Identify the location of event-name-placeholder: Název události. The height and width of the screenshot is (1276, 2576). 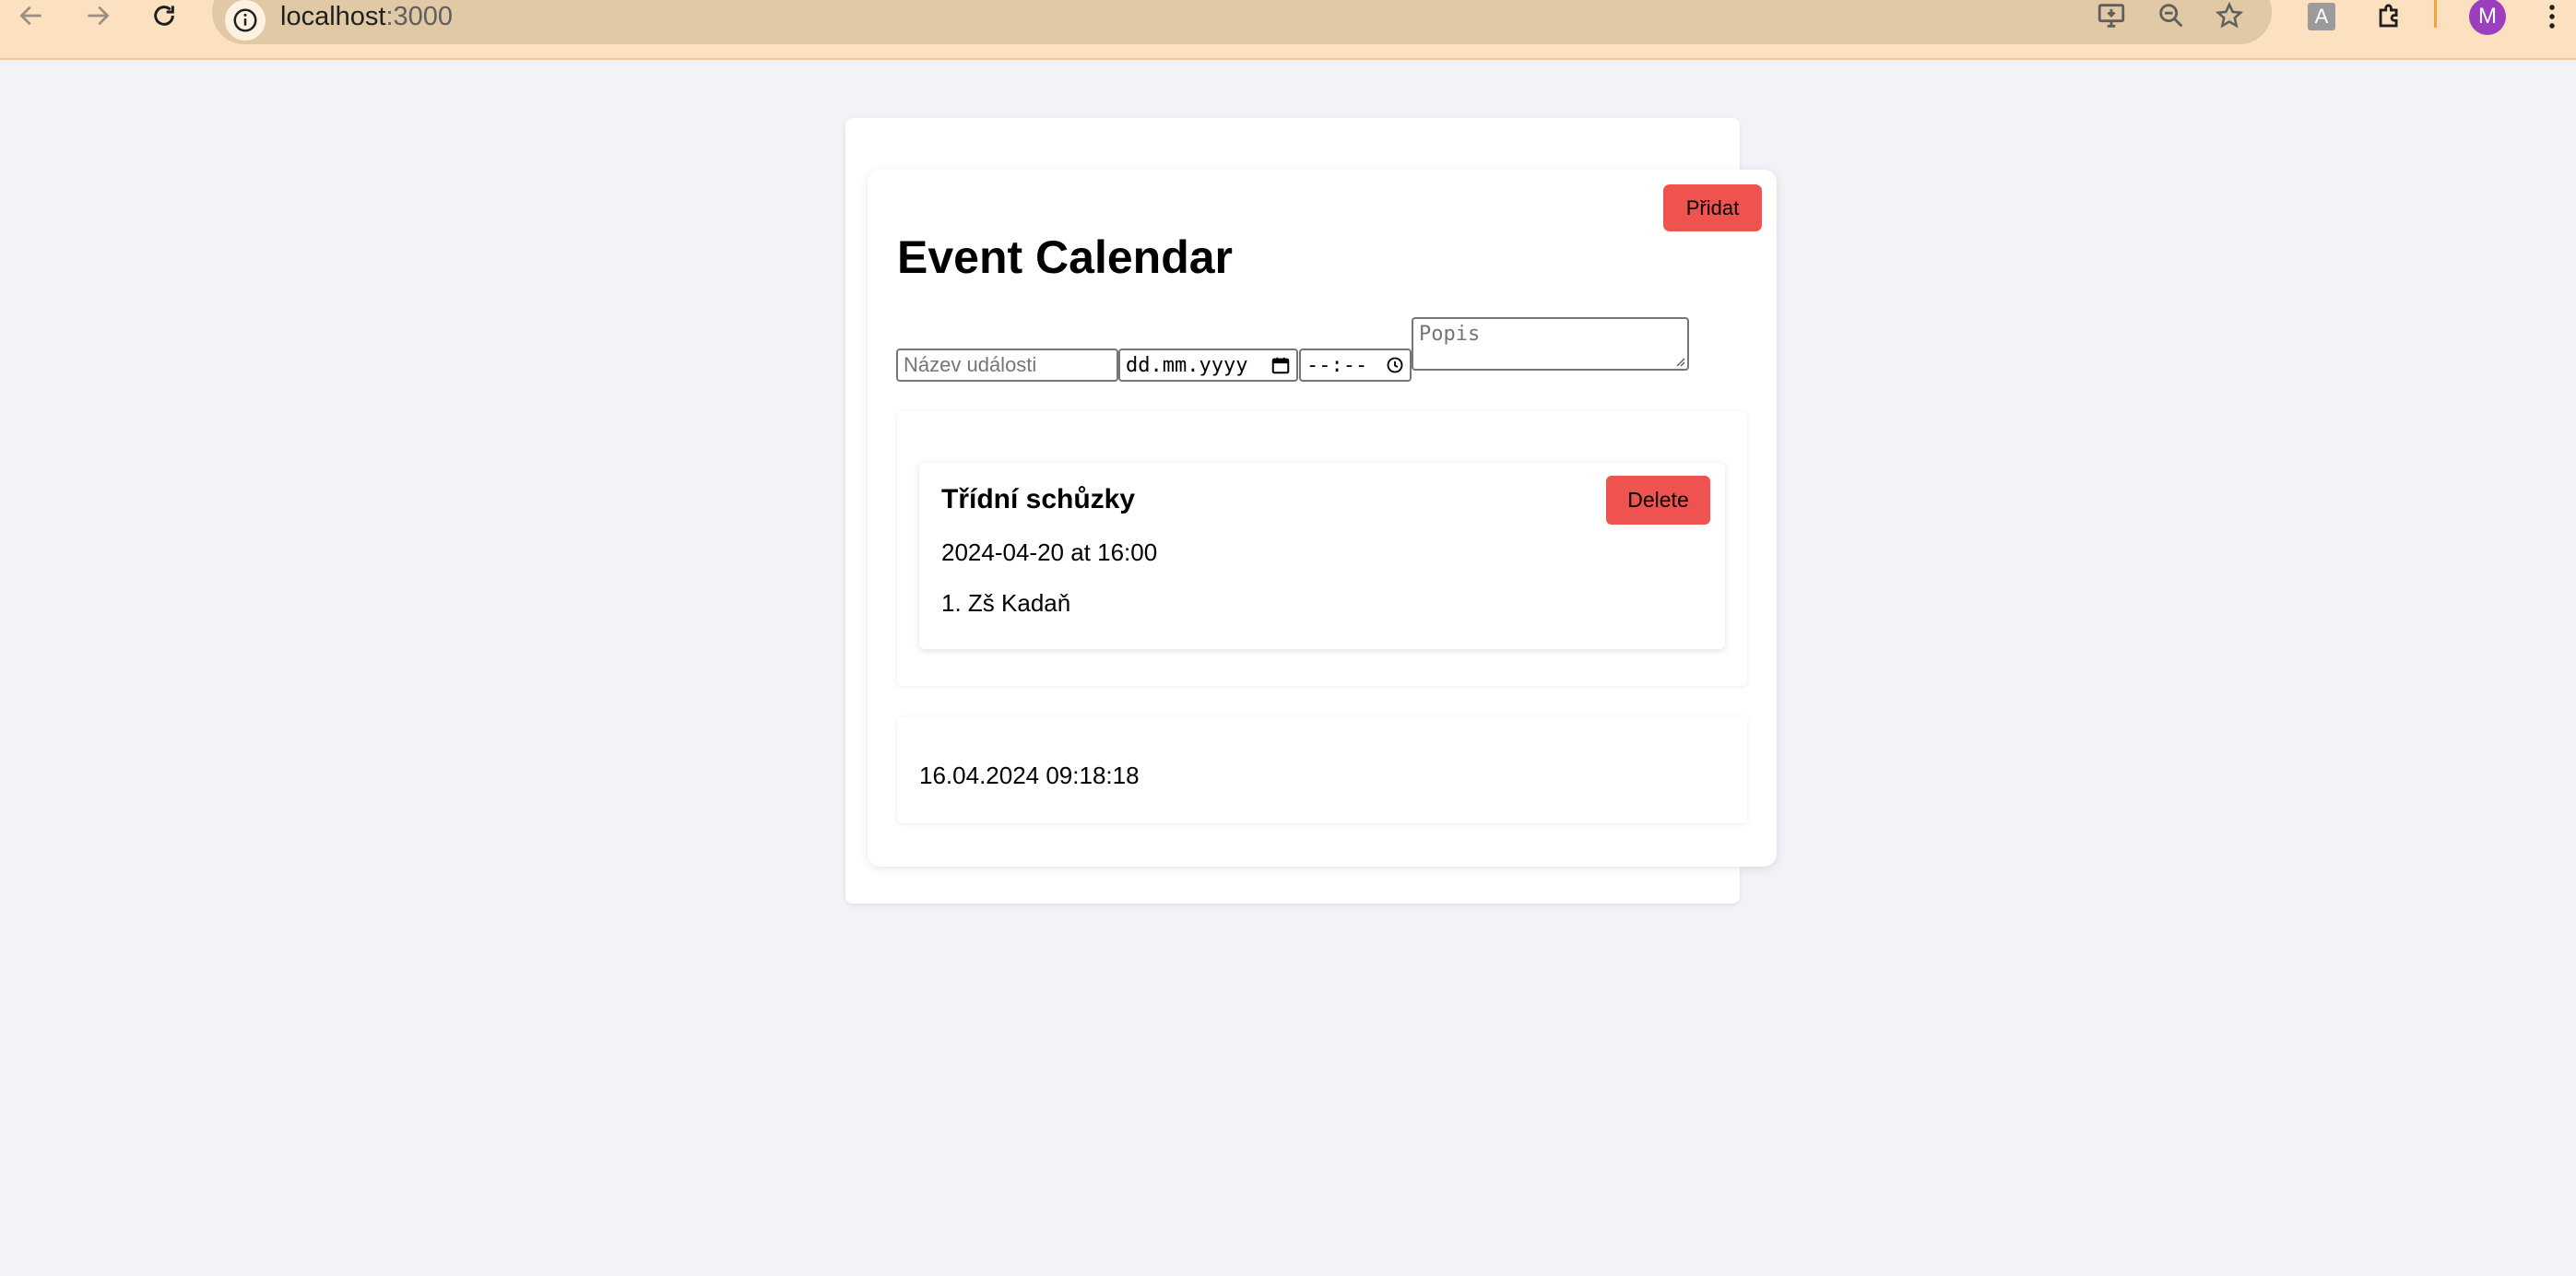
(970, 364).